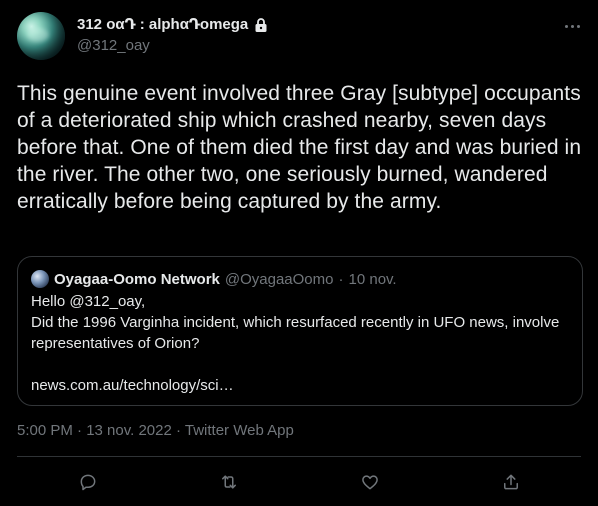 The image size is (598, 506). Describe the element at coordinates (162, 24) in the screenshot. I see `author-display-name: 312 οαԴ : alphαԴomega` at that location.